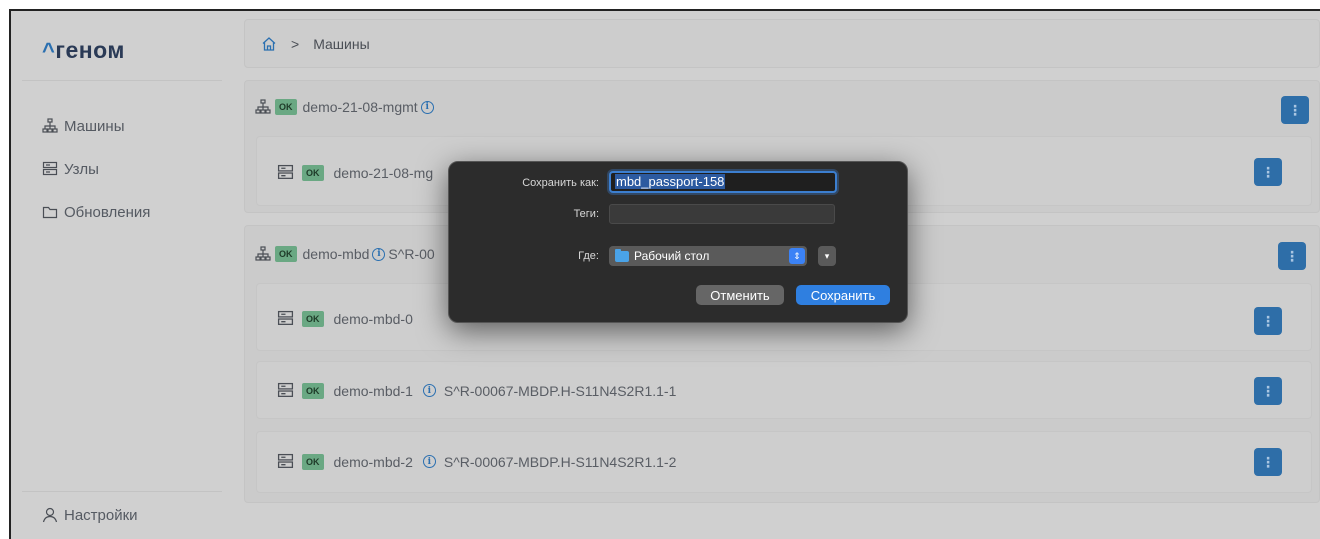 This screenshot has height=539, width=1320. I want to click on node-name: demo-mbd-0, so click(373, 318).